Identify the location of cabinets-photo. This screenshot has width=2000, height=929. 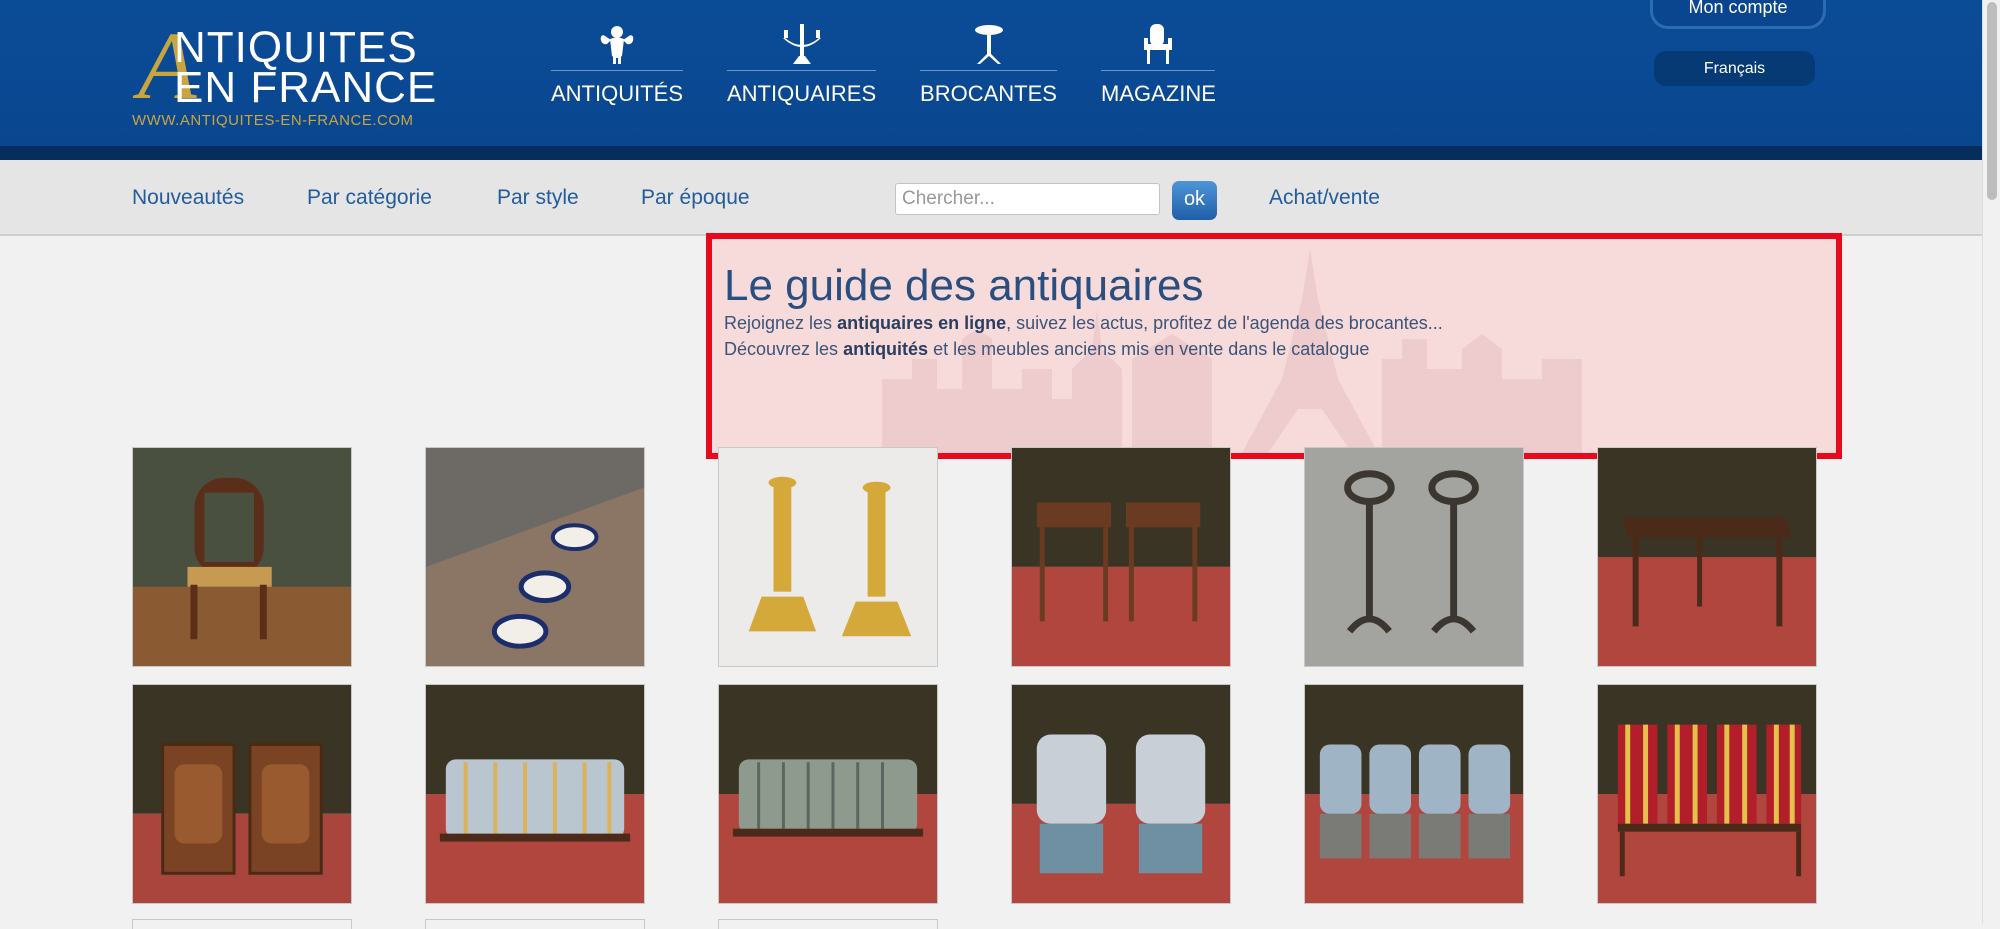
(242, 794).